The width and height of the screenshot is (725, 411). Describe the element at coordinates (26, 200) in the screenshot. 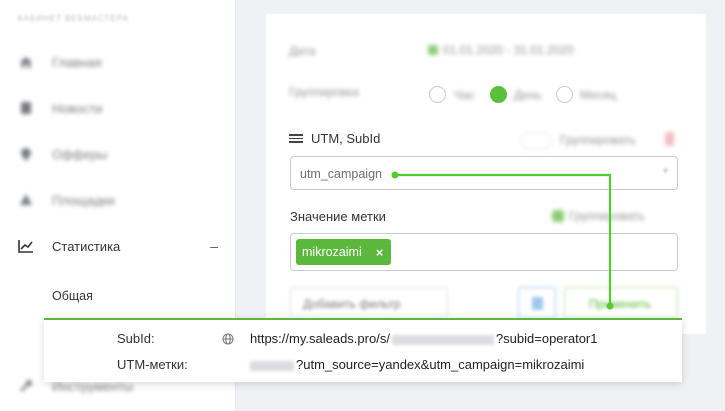

I see `platforms-icon` at that location.